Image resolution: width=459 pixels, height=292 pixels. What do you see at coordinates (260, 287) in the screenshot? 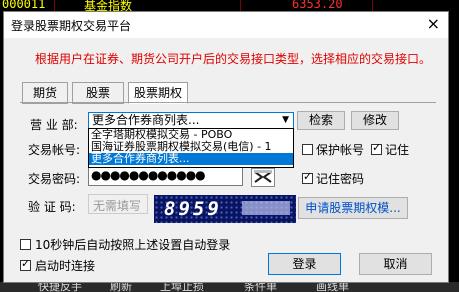
I see `toolbar-item: 条件单` at bounding box center [260, 287].